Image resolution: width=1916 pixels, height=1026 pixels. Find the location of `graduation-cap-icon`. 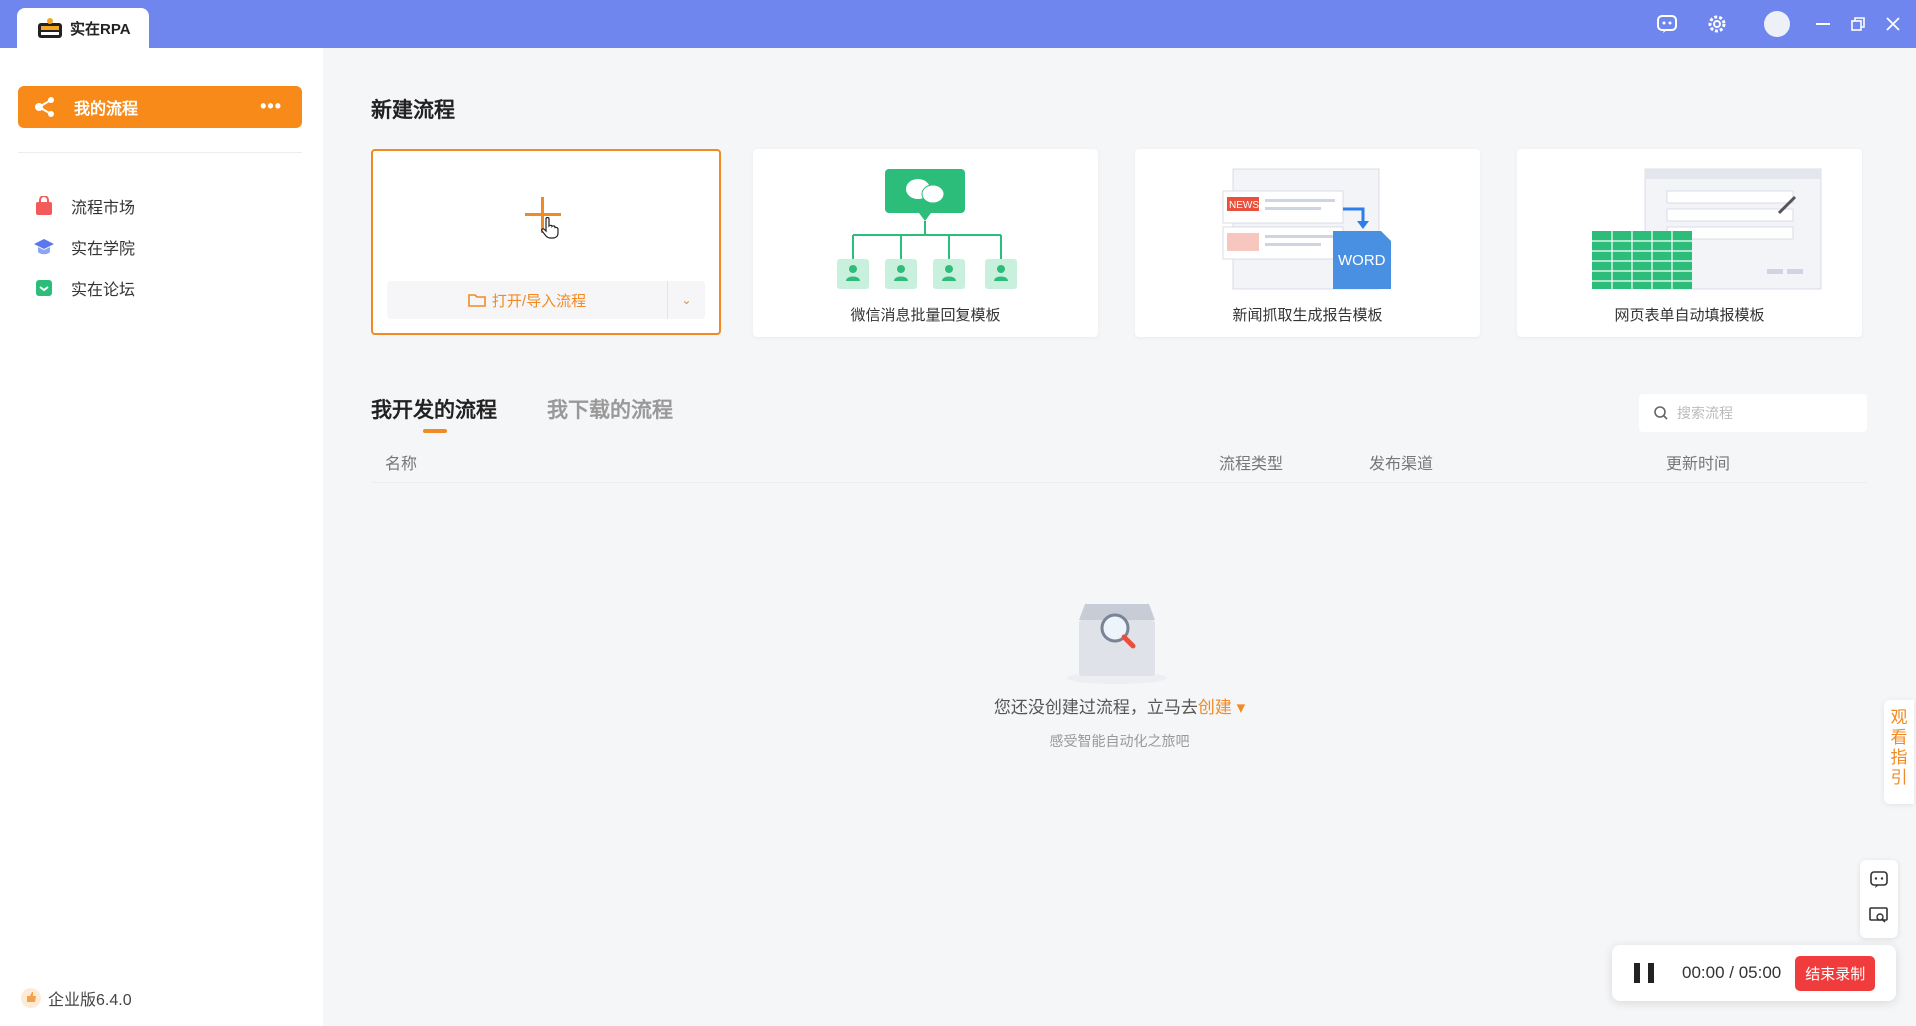

graduation-cap-icon is located at coordinates (44, 247).